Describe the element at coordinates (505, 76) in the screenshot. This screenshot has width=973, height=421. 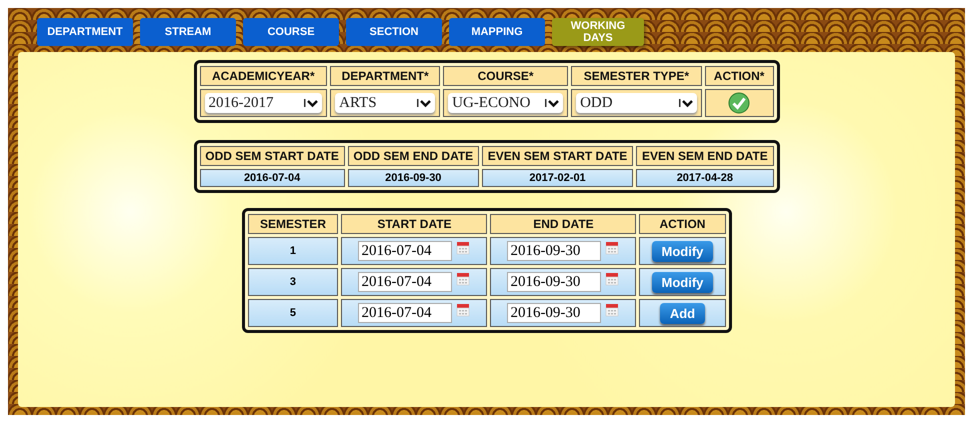
I see `column-header: COURSE*` at that location.